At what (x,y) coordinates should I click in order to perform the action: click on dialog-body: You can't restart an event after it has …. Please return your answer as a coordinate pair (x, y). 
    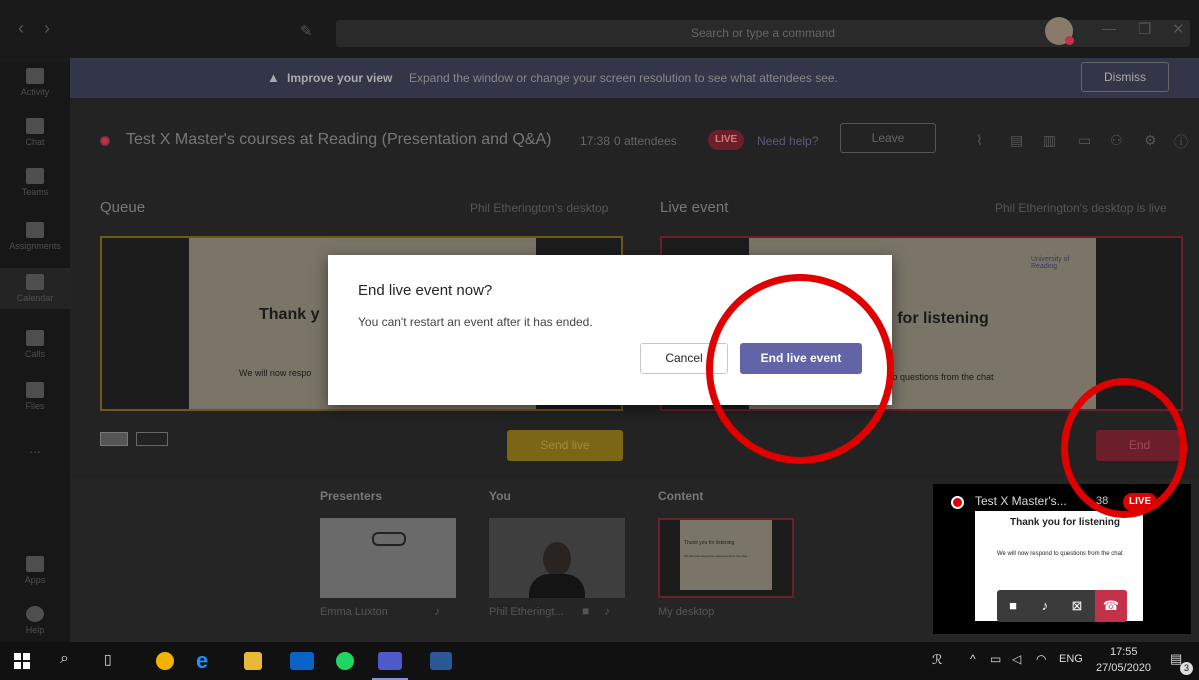
    Looking at the image, I should click on (475, 322).